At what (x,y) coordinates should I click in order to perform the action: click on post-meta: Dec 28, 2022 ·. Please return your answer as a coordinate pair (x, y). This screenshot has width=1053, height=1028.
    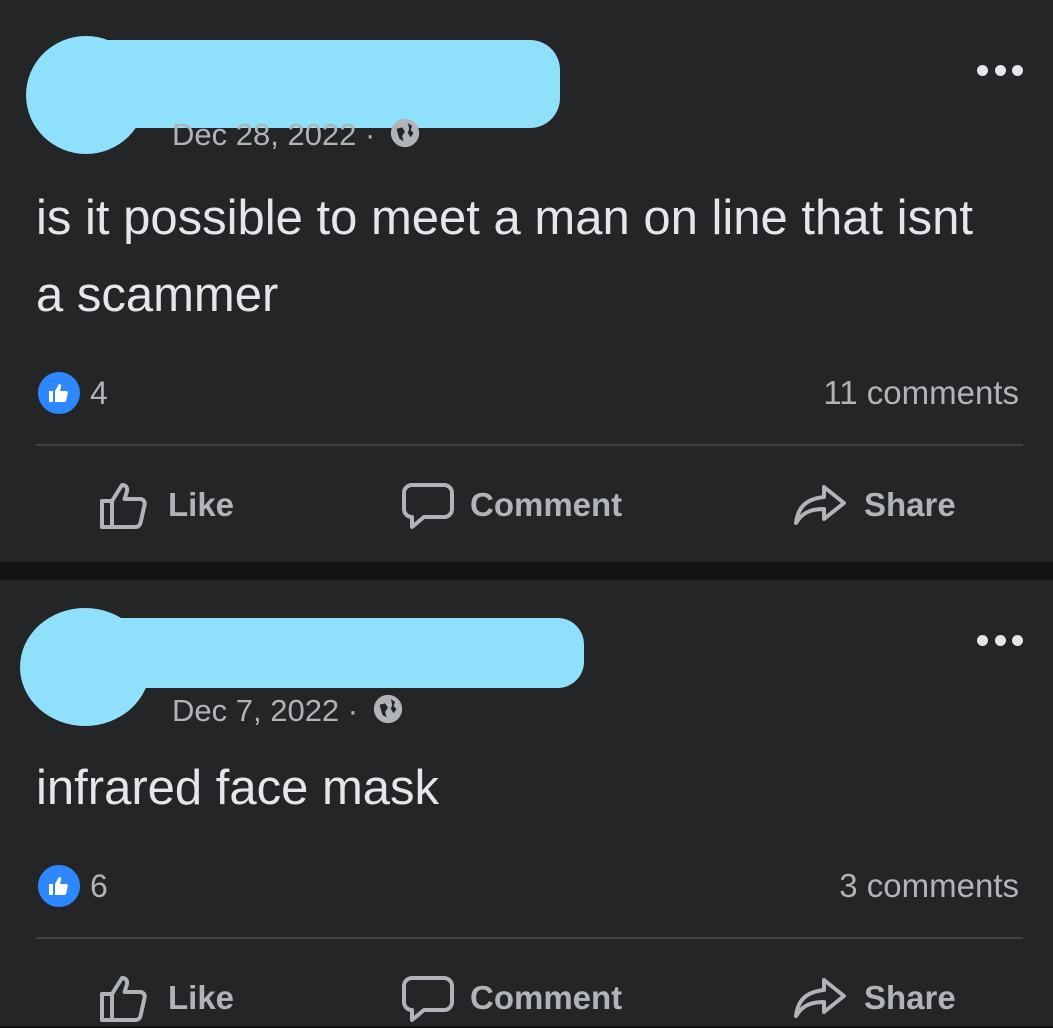
    Looking at the image, I should click on (297, 137).